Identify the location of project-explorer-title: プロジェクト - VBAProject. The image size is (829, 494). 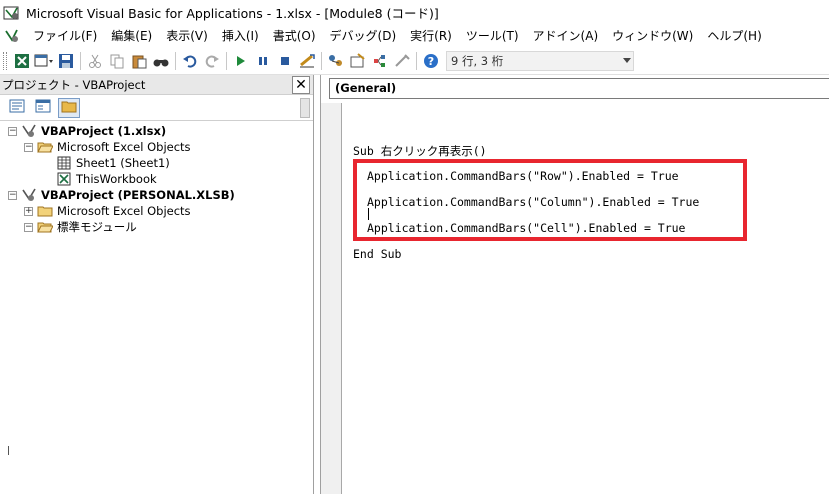
(74, 84).